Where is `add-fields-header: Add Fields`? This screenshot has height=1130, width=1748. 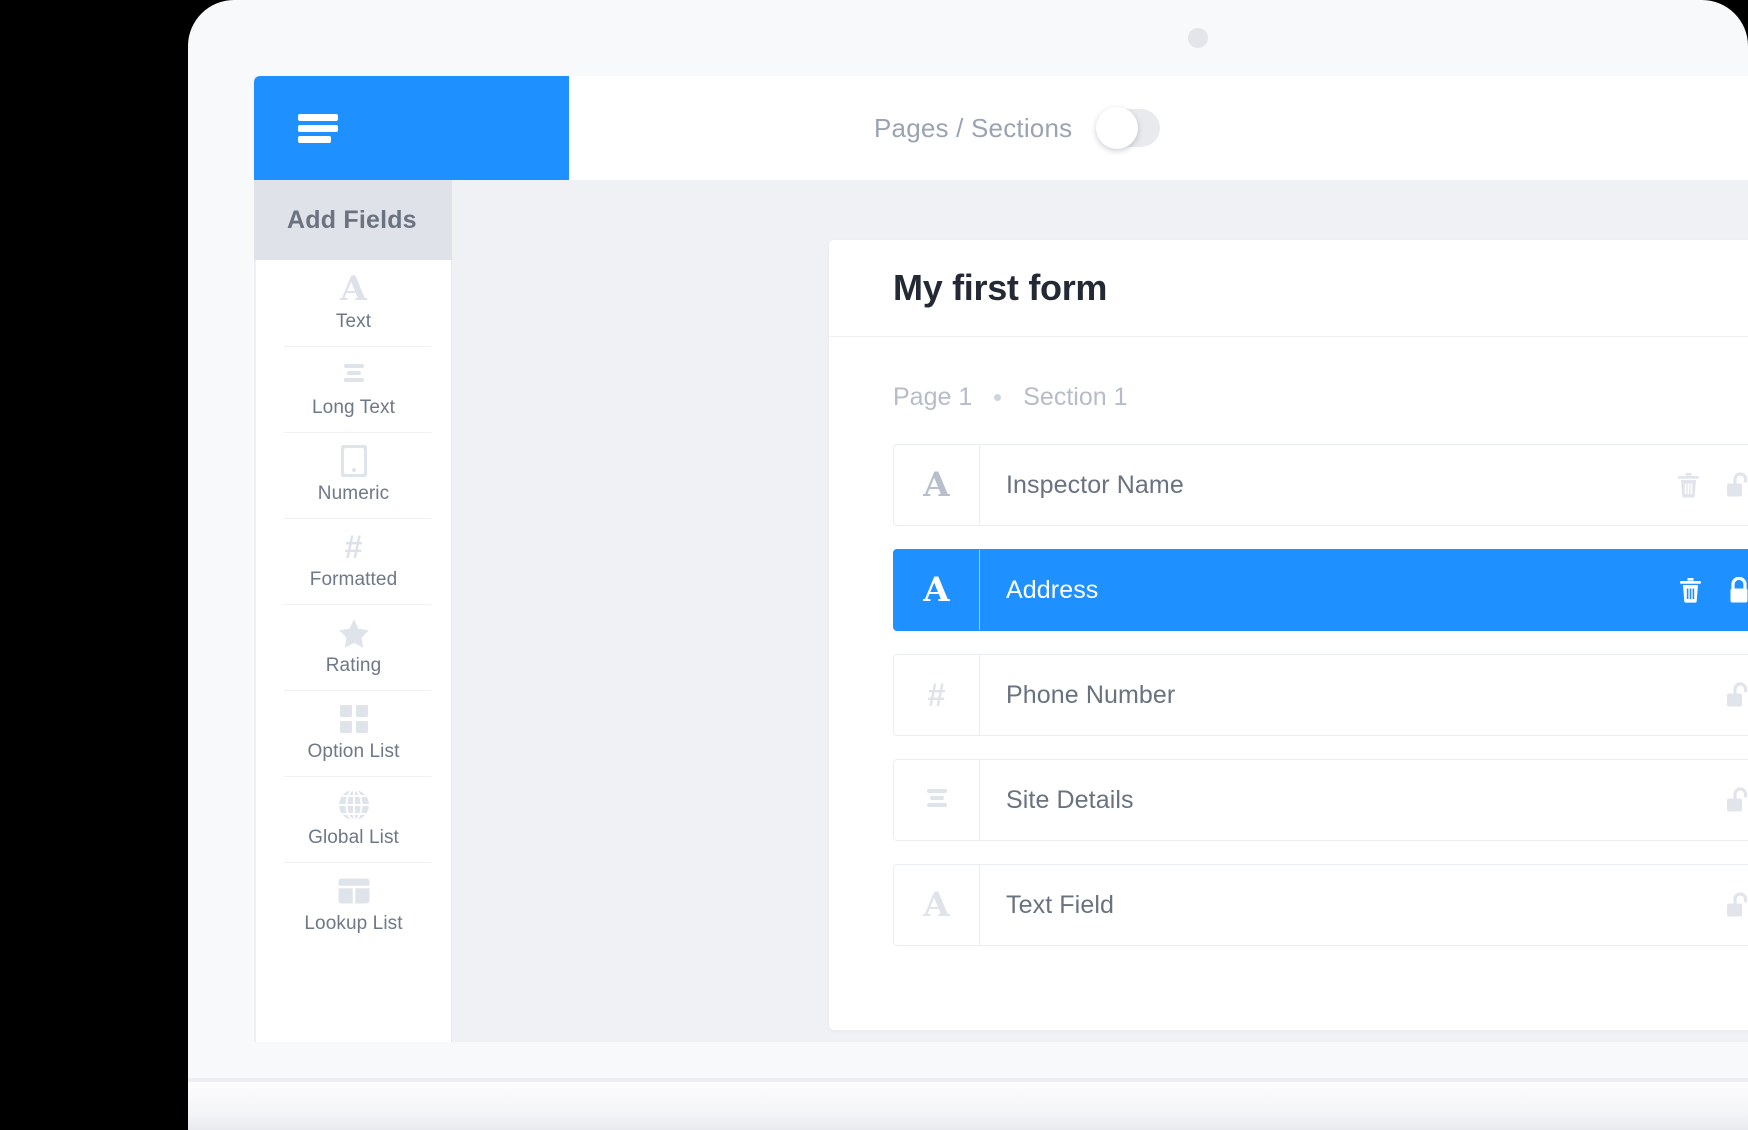
add-fields-header: Add Fields is located at coordinates (353, 220).